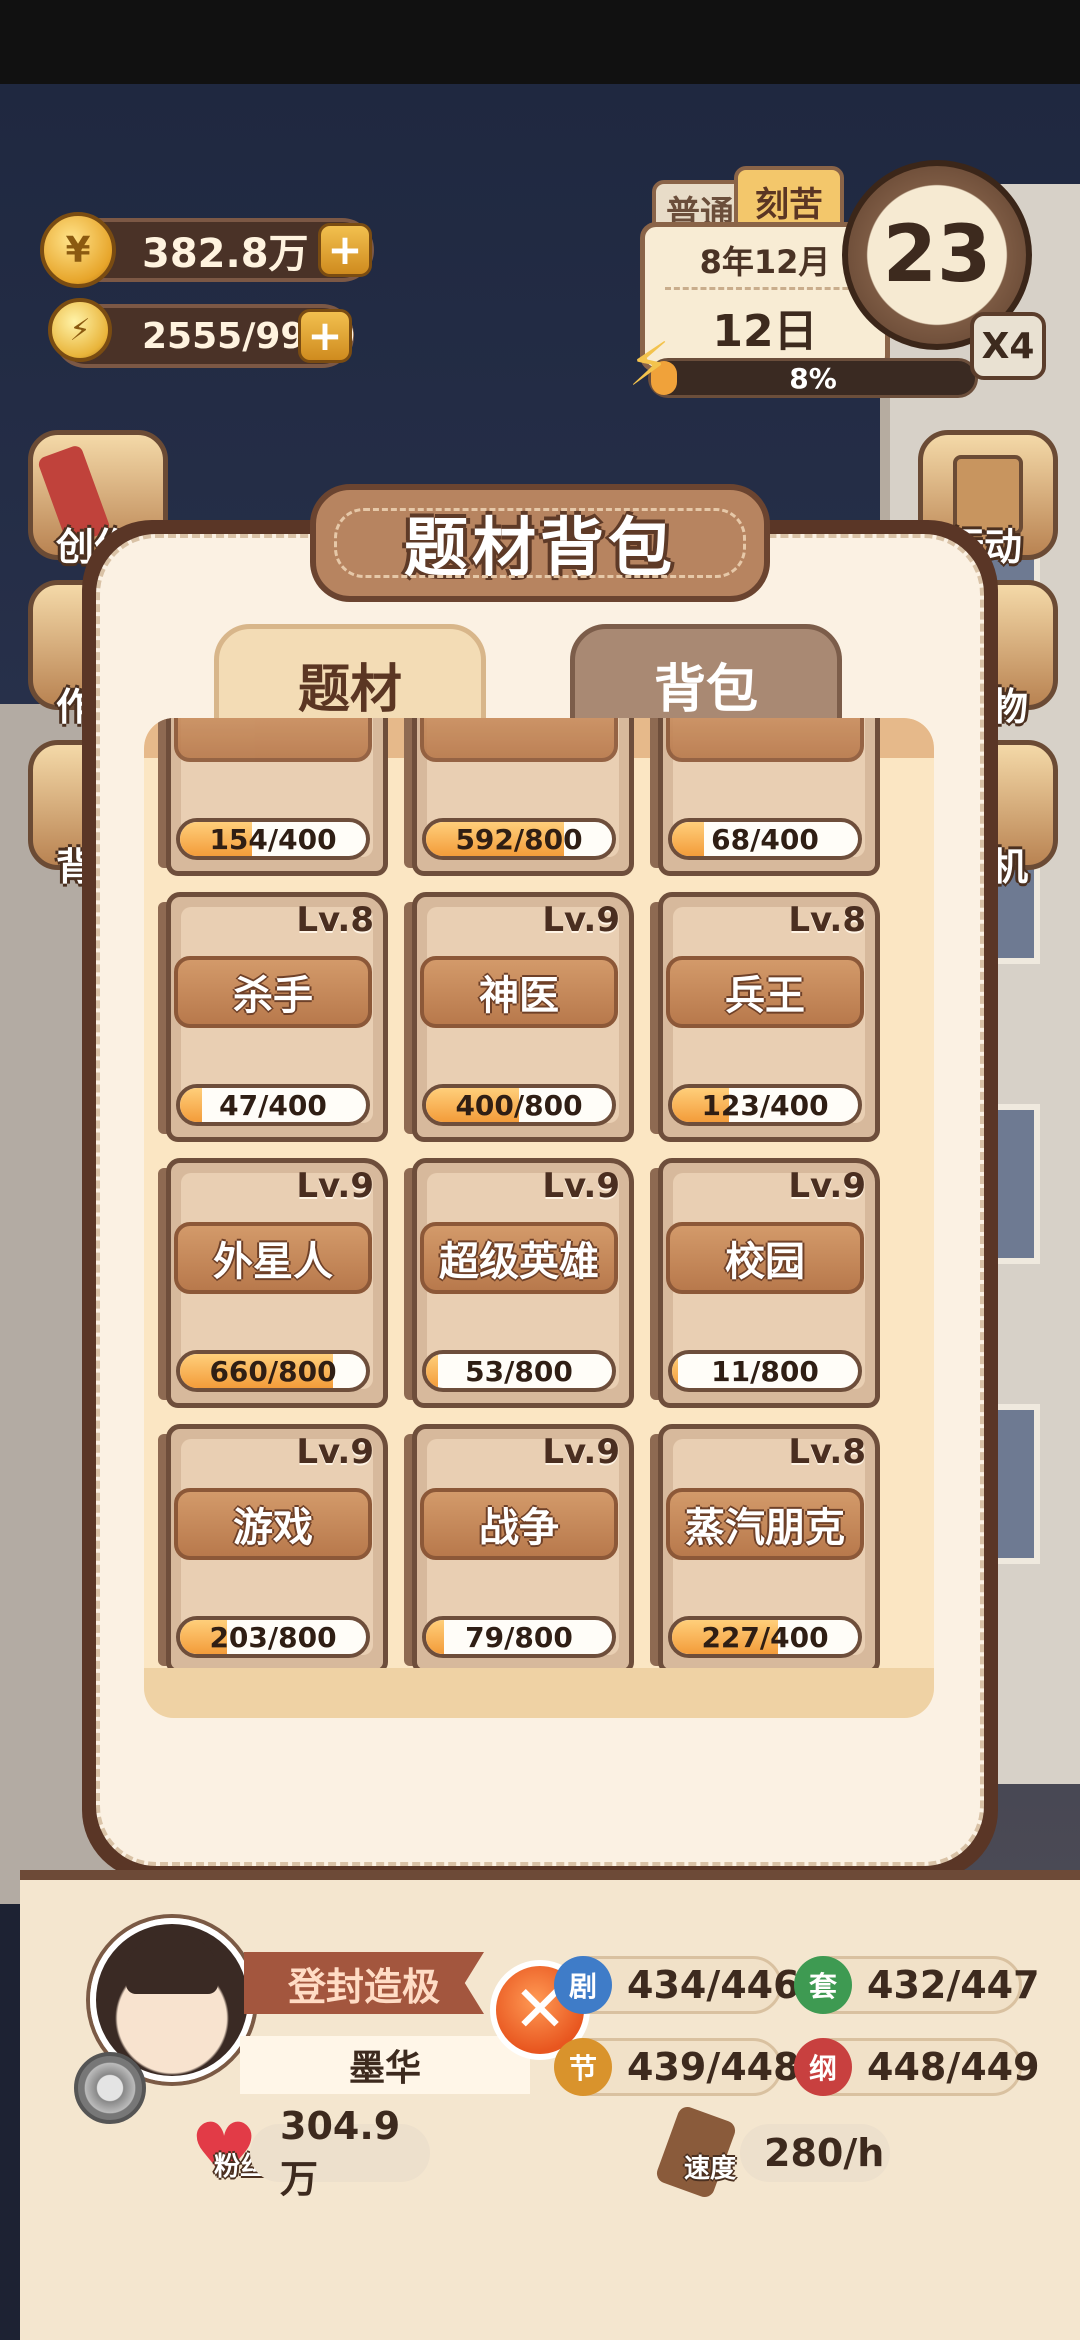  What do you see at coordinates (823, 1985) in the screenshot?
I see `stat-icon: 套` at bounding box center [823, 1985].